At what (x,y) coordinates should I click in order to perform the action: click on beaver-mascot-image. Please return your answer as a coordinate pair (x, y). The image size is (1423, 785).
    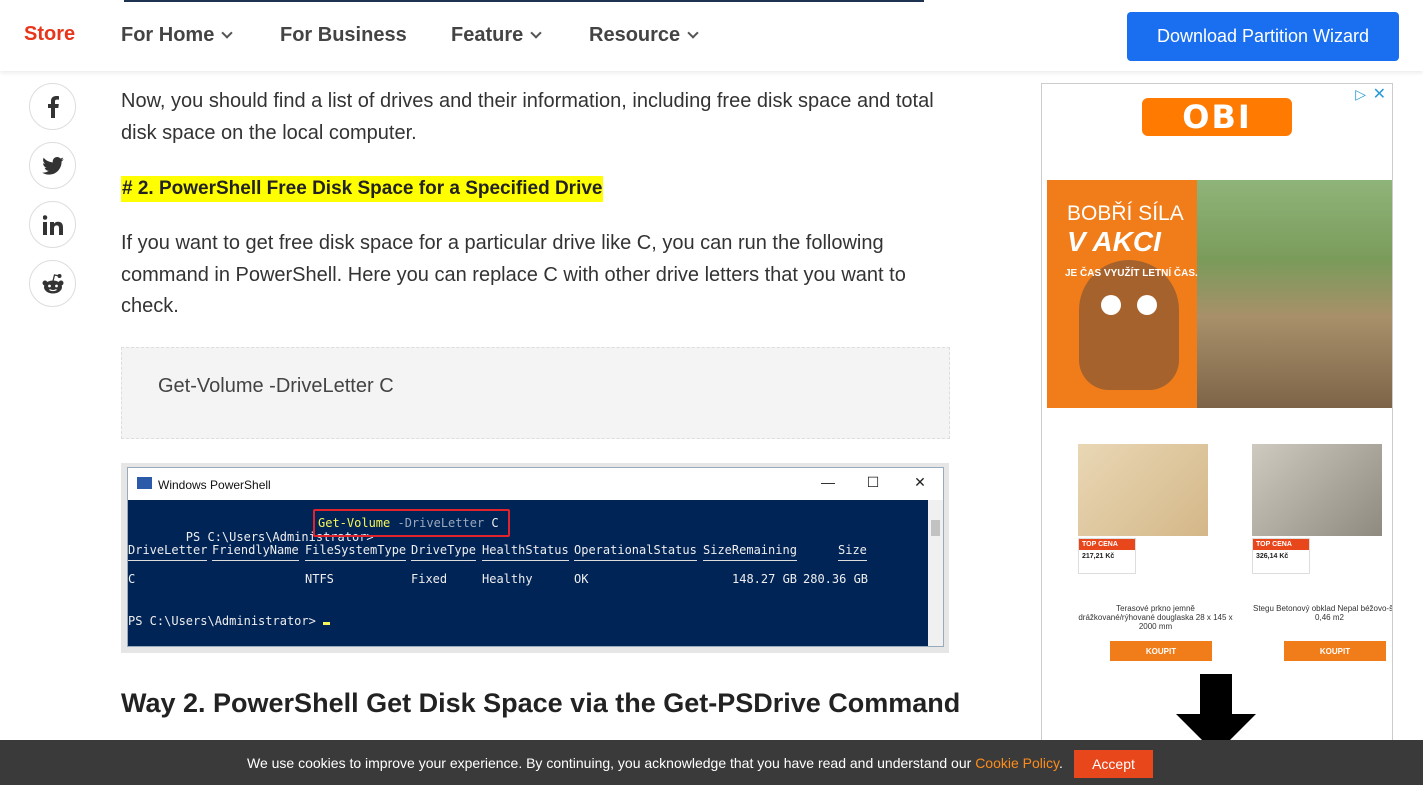
    Looking at the image, I should click on (1129, 325).